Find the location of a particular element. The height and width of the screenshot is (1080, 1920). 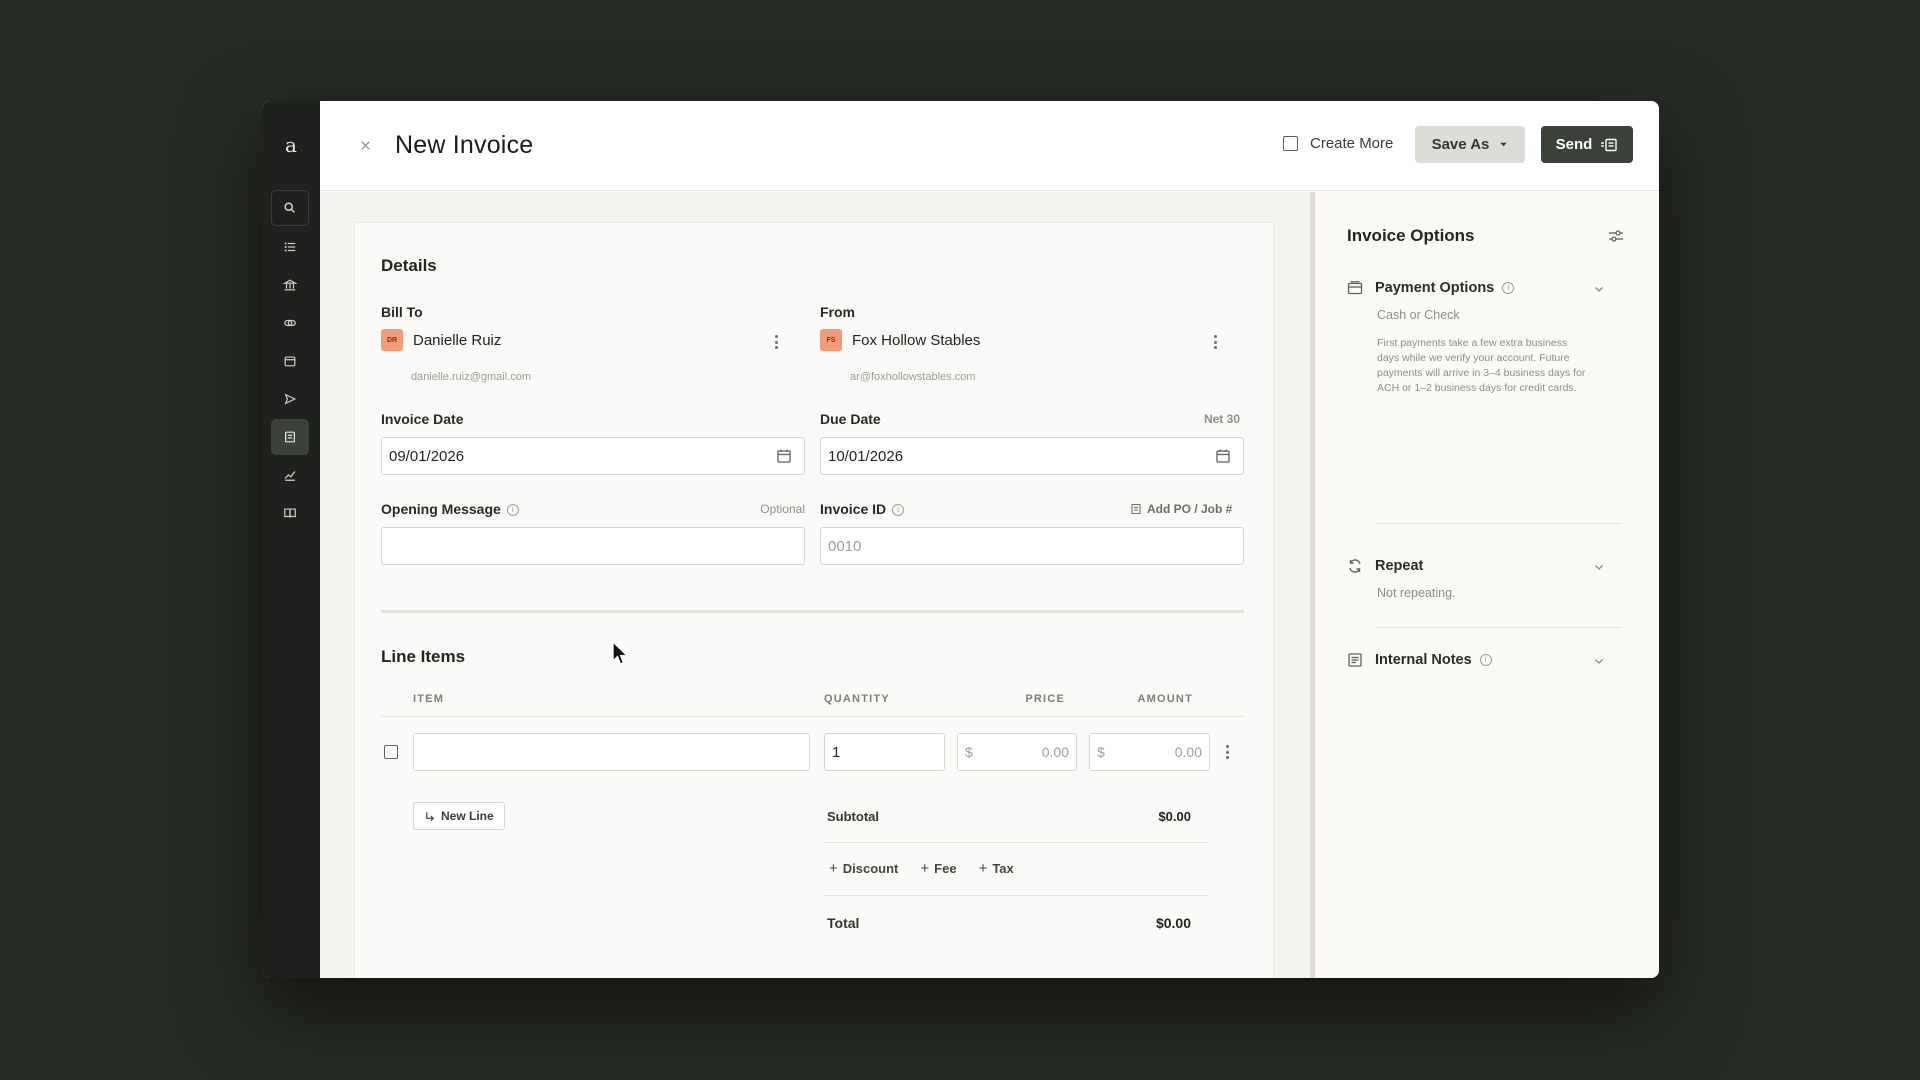

invoice-date-value: 09/01/2026 is located at coordinates (427, 456).